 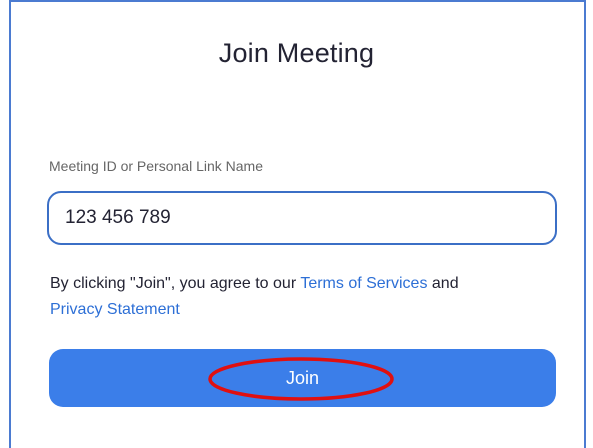 What do you see at coordinates (302, 378) in the screenshot?
I see `join-button: Join` at bounding box center [302, 378].